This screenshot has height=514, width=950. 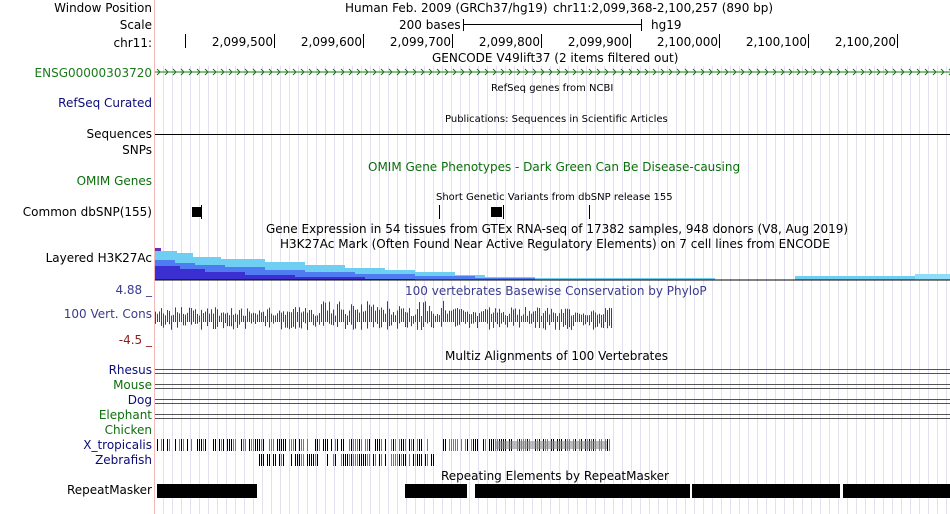 I want to click on scale-bar, so click(x=552, y=24).